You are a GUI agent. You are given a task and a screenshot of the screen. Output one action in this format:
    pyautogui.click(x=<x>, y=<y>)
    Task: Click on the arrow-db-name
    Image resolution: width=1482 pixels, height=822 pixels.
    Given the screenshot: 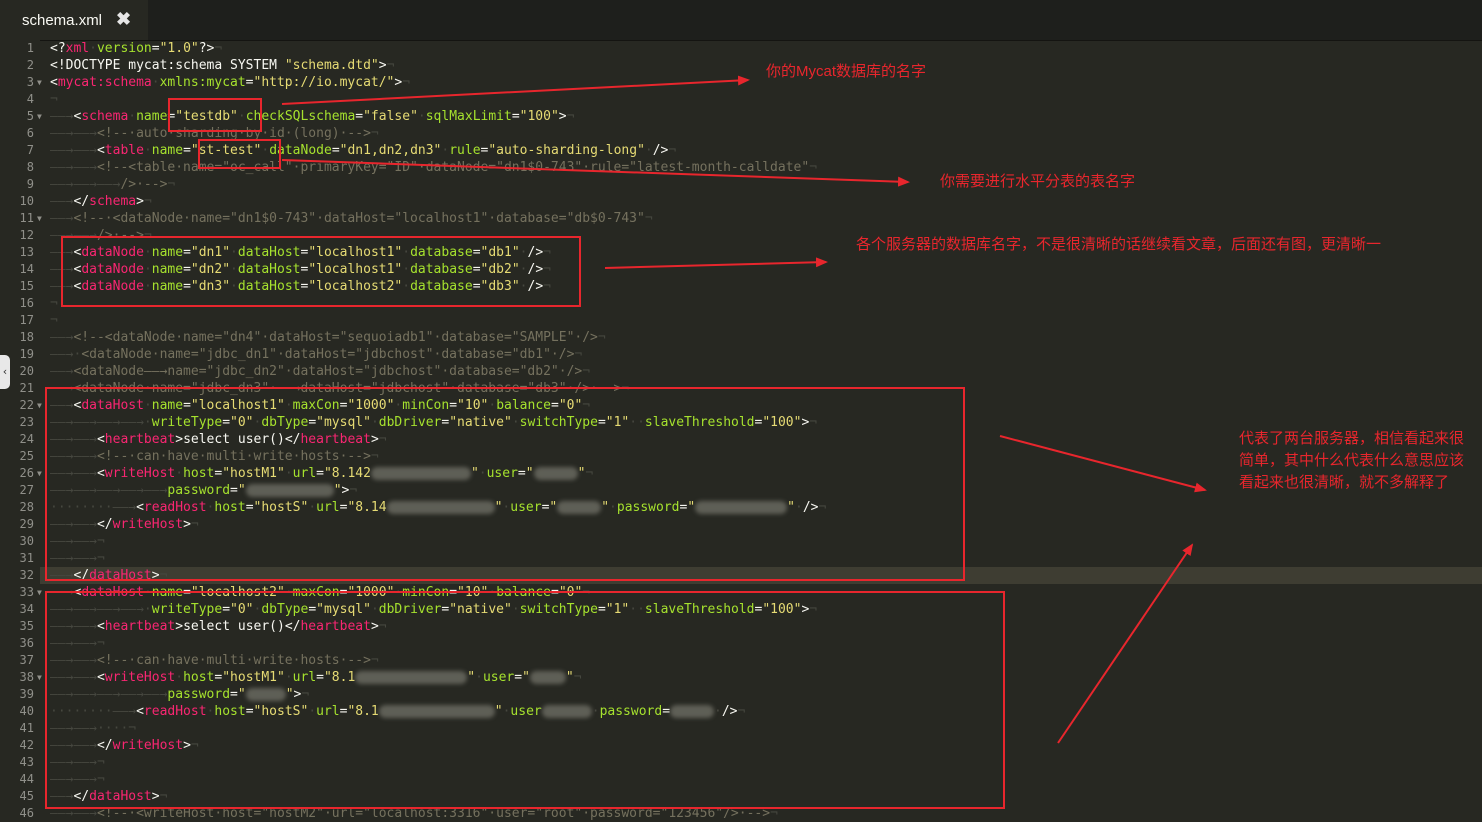 What is the action you would take?
    pyautogui.click(x=515, y=90)
    